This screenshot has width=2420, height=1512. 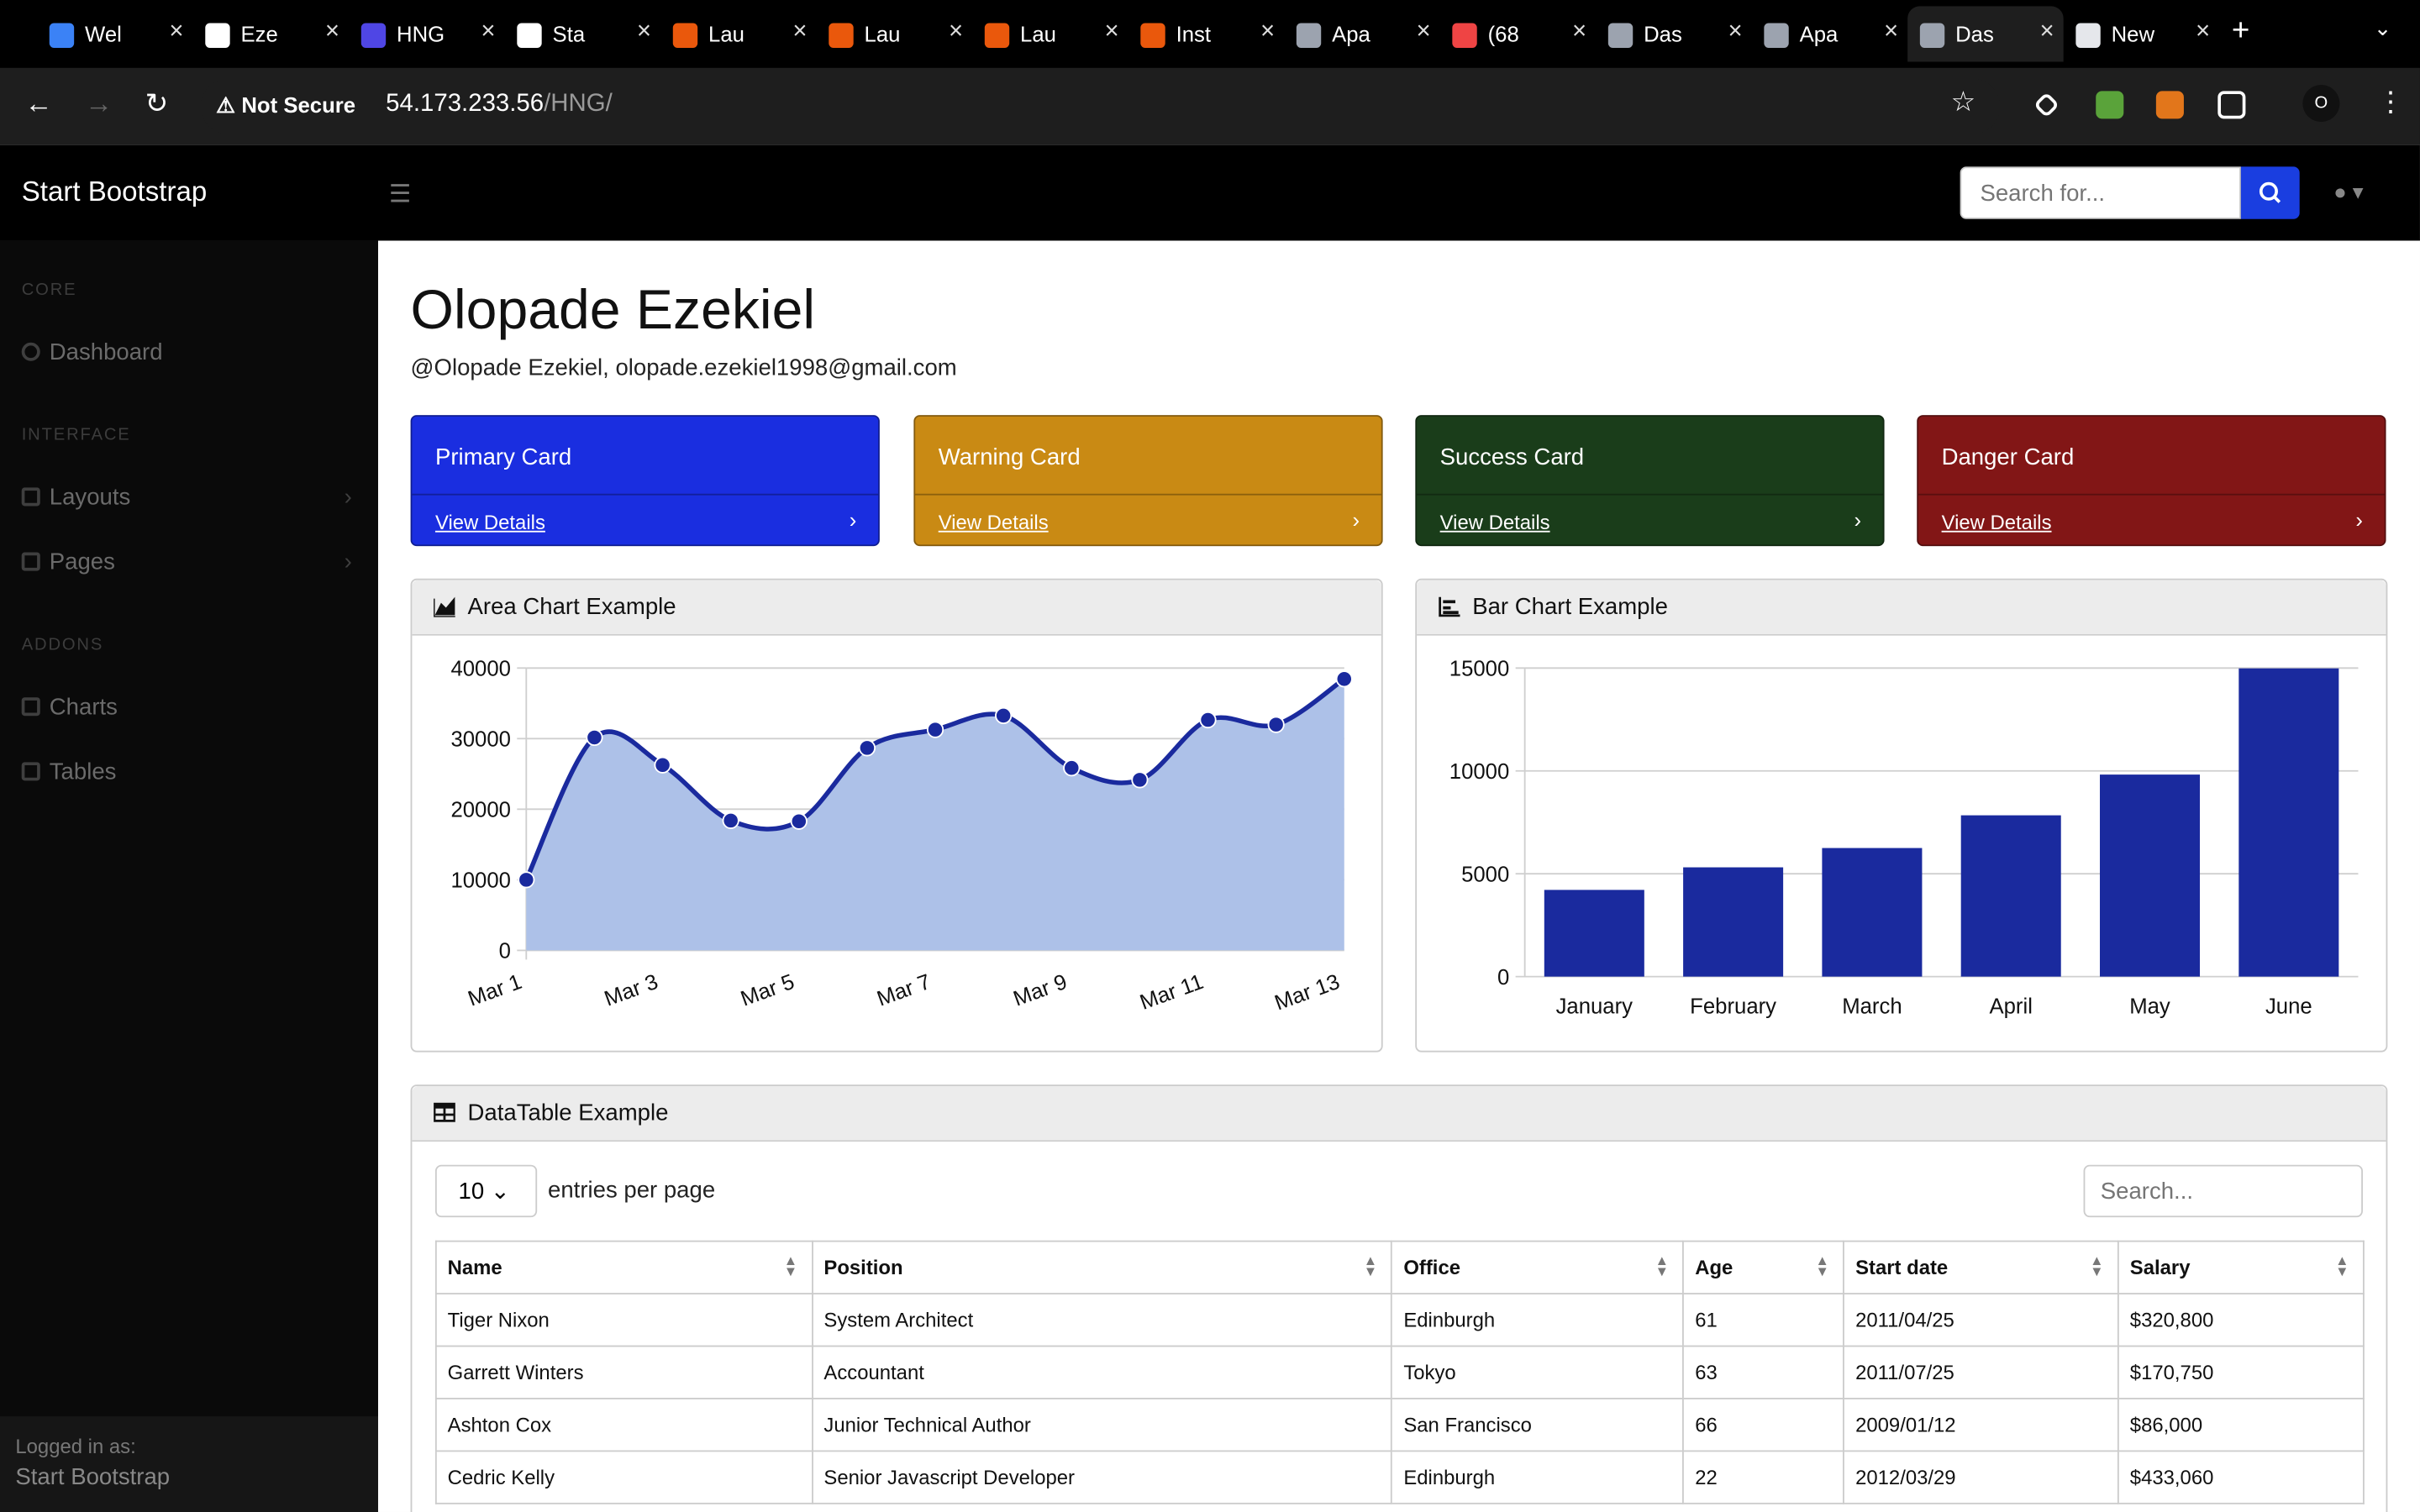 I want to click on chevron-down-icon: ⌄, so click(x=500, y=1192).